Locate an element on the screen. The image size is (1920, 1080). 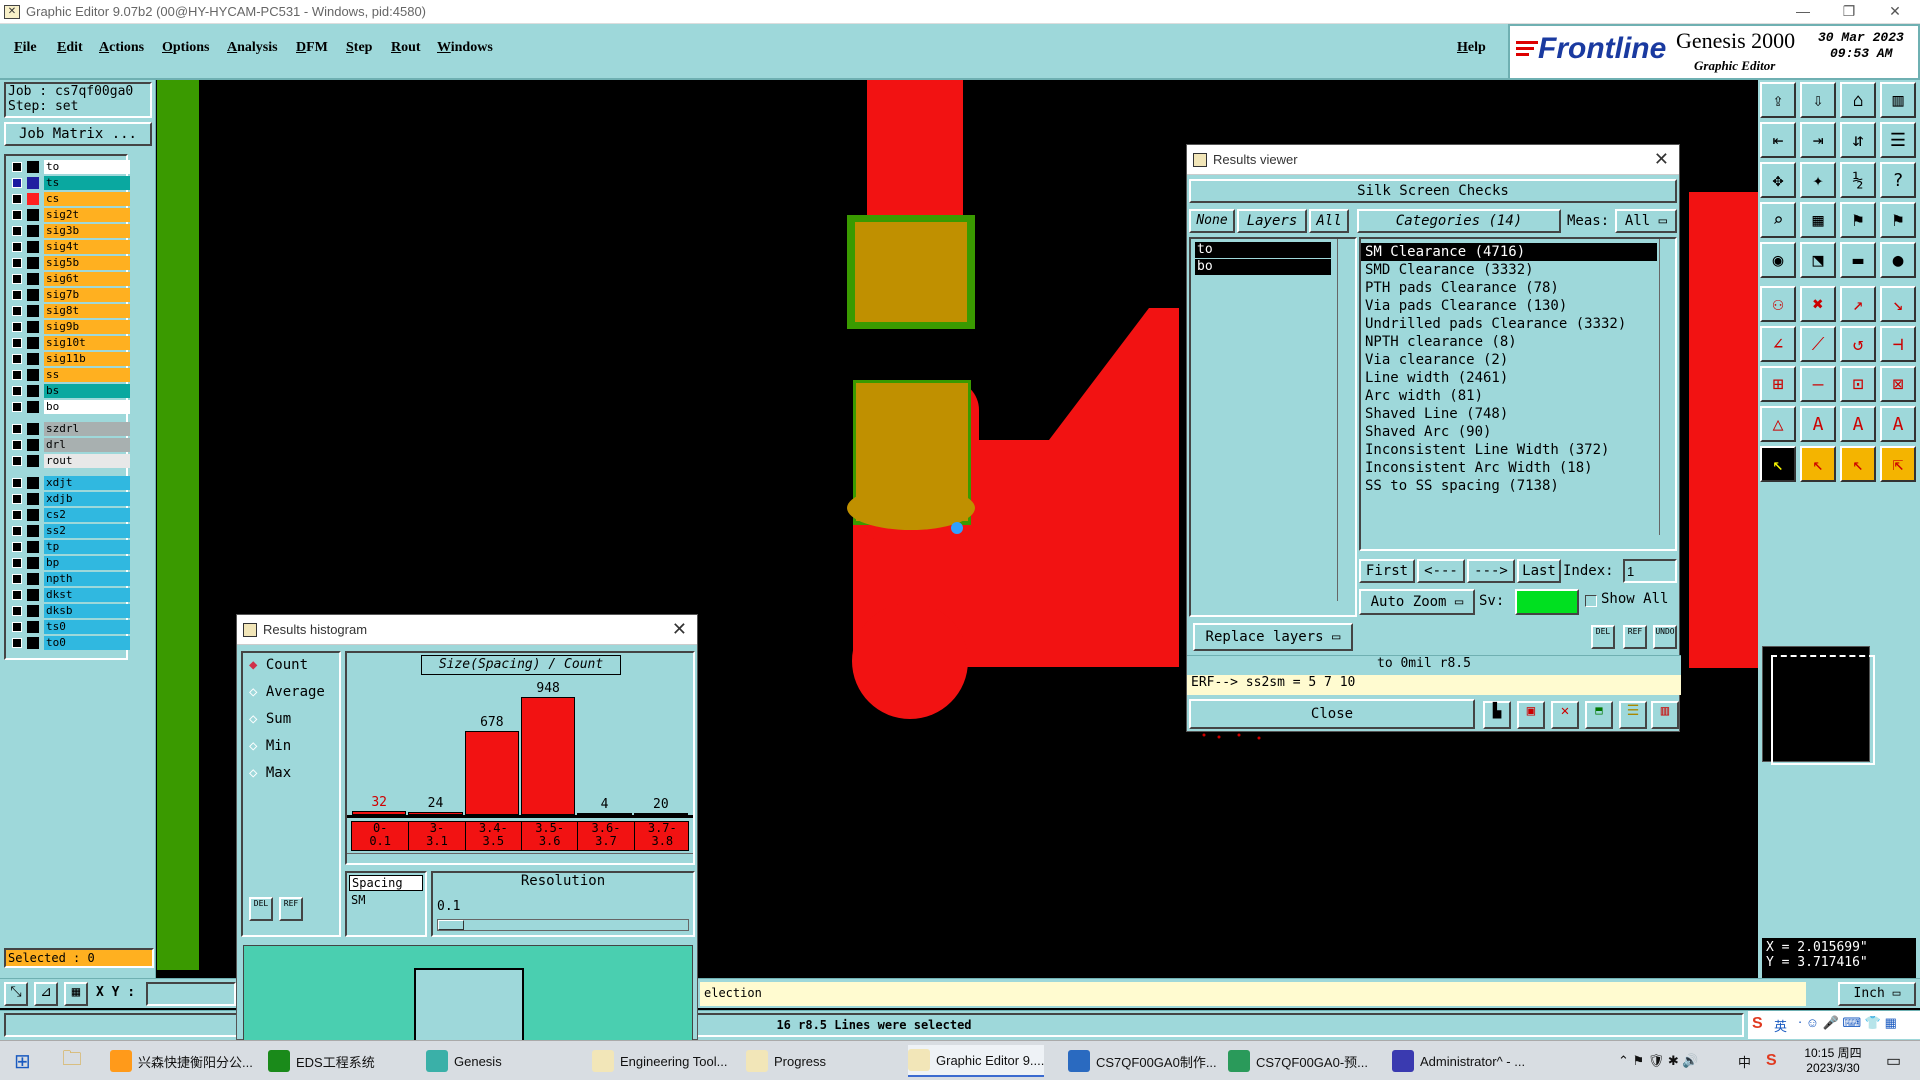
pad-icon: ◉ is located at coordinates (1778, 260).